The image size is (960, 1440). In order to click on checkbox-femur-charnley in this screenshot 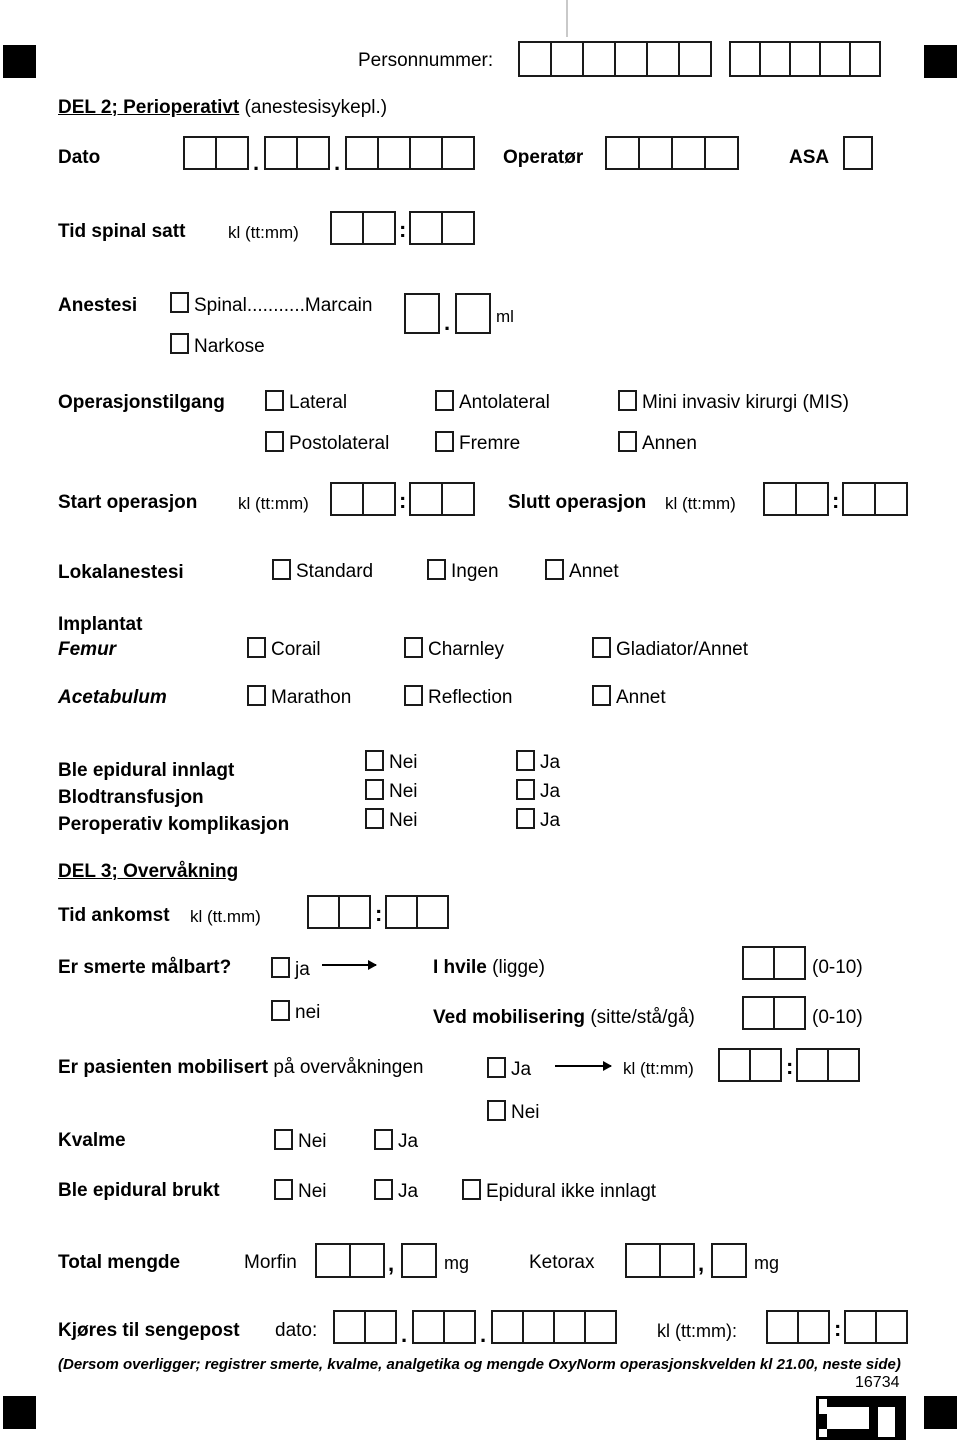, I will do `click(413, 647)`.